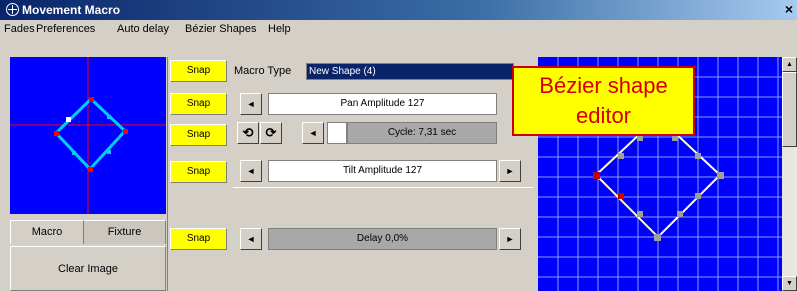 The width and height of the screenshot is (797, 291). Describe the element at coordinates (198, 104) in the screenshot. I see `snap-button-pan: Snap` at that location.